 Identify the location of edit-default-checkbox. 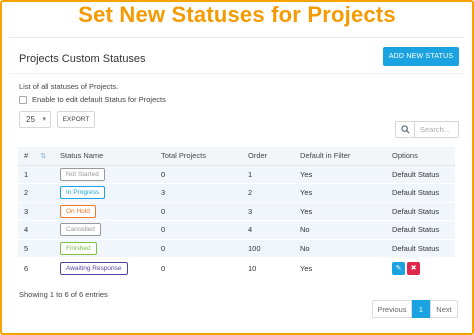
(23, 99).